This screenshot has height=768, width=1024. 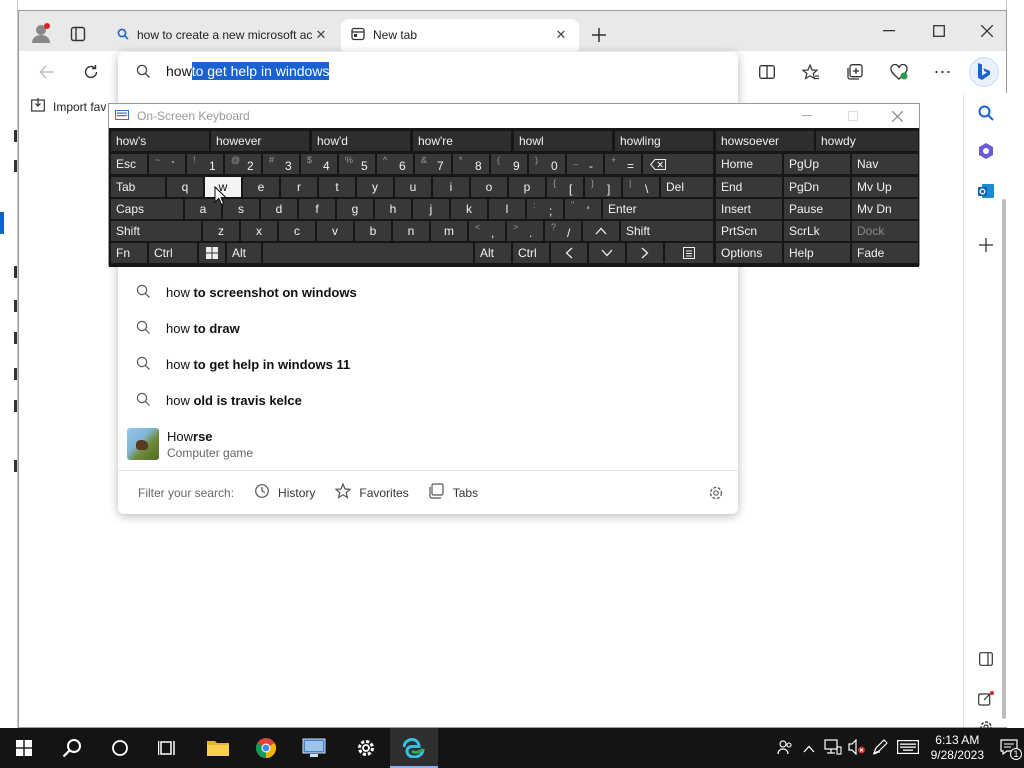 What do you see at coordinates (173, 253) in the screenshot?
I see `key-ctrl-left: Ctrl` at bounding box center [173, 253].